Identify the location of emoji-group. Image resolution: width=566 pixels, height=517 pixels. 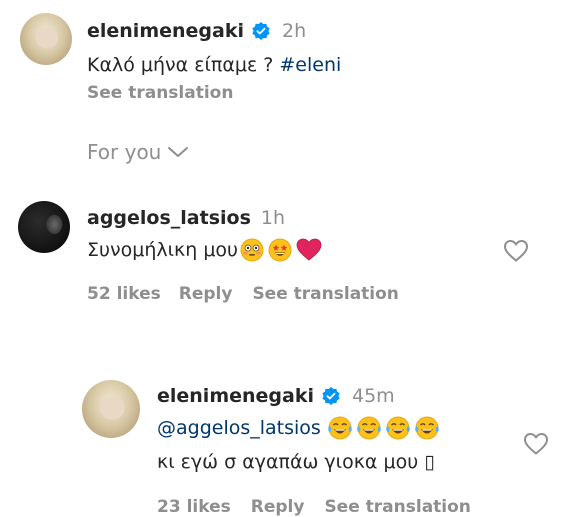
(383, 428).